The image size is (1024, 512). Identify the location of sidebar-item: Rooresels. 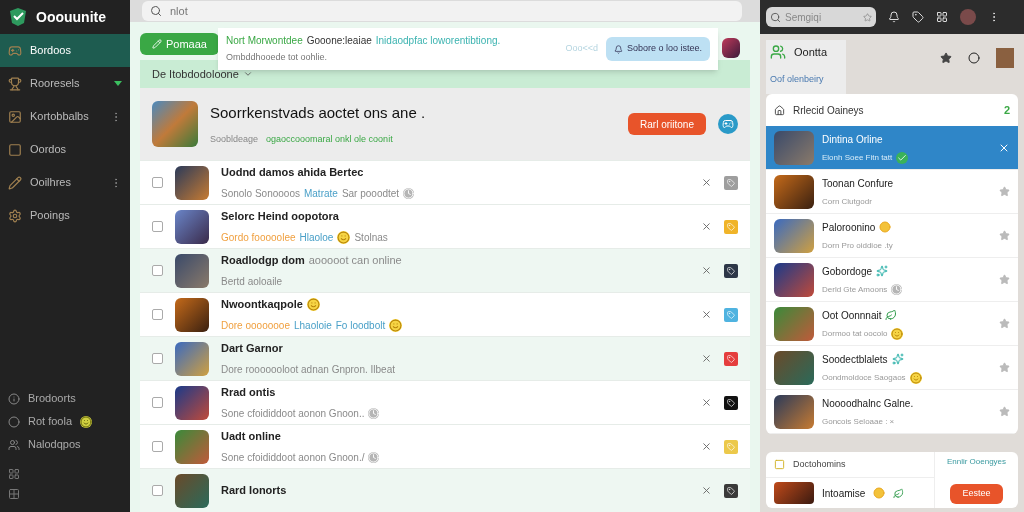
(65, 83).